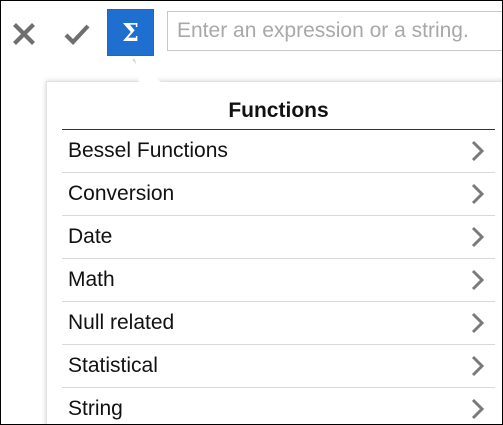 The height and width of the screenshot is (425, 503). I want to click on accept-button, so click(77, 34).